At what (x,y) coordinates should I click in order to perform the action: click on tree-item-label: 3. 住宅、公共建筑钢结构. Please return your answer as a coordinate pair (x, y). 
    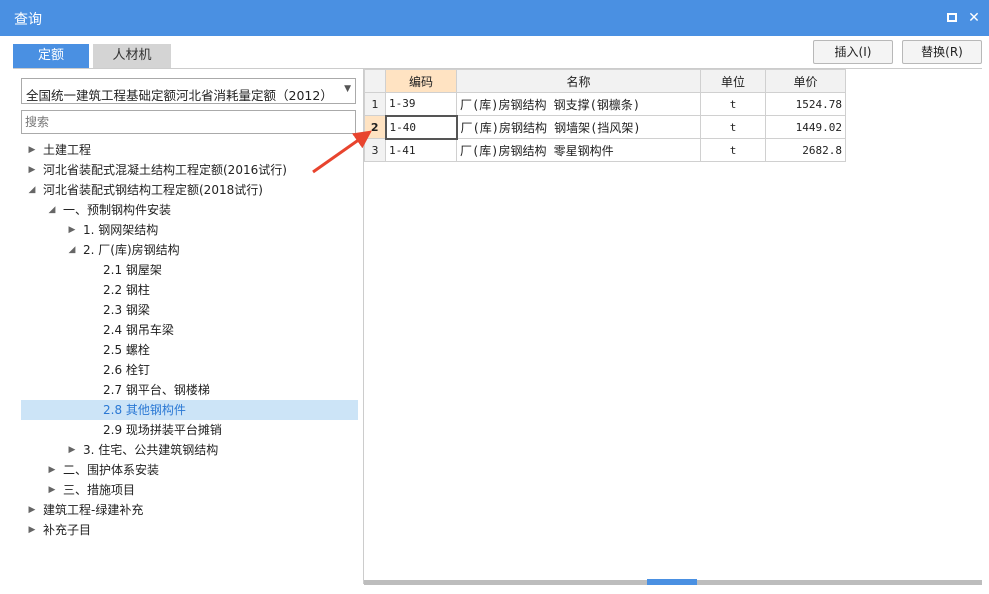
    Looking at the image, I should click on (151, 450).